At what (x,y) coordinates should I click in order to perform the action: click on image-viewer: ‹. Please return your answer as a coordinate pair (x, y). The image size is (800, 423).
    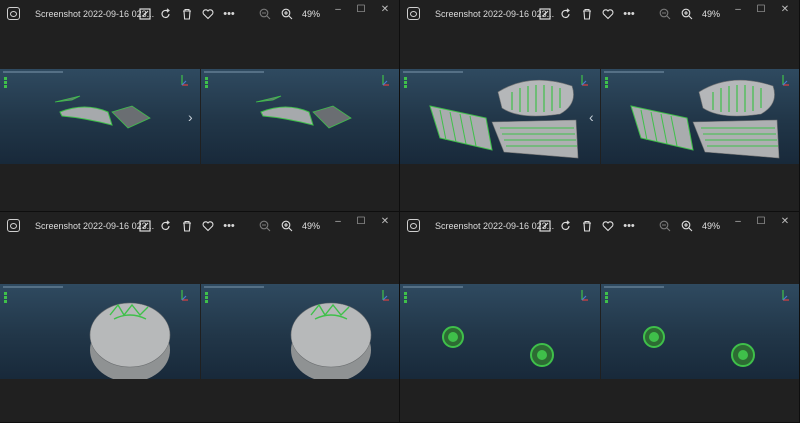
    Looking at the image, I should click on (599, 116).